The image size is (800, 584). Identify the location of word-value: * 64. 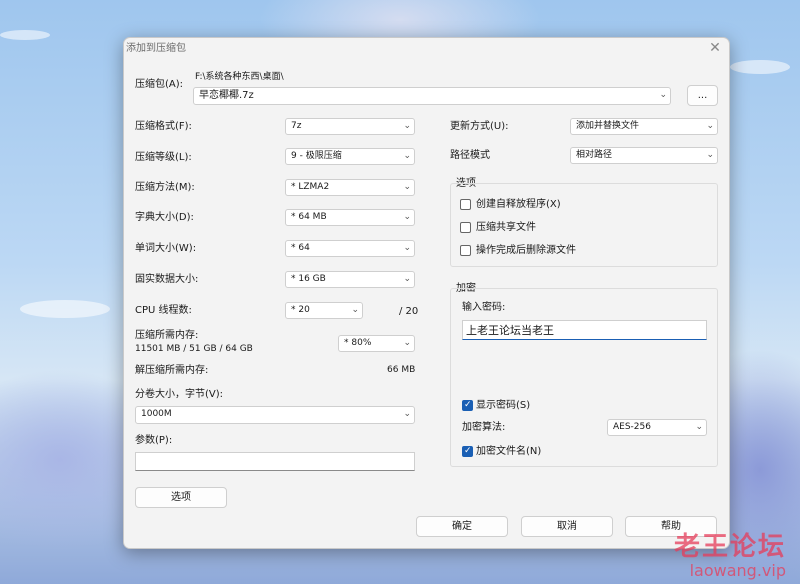
(300, 248).